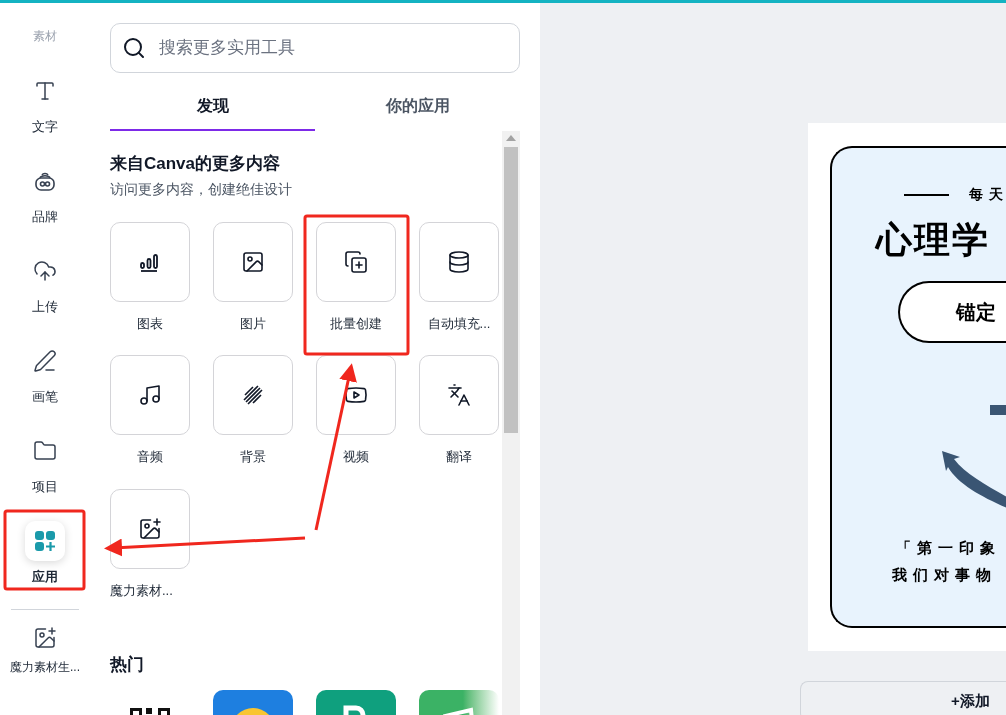 The width and height of the screenshot is (1006, 715). I want to click on copy-plus-icon, so click(356, 261).